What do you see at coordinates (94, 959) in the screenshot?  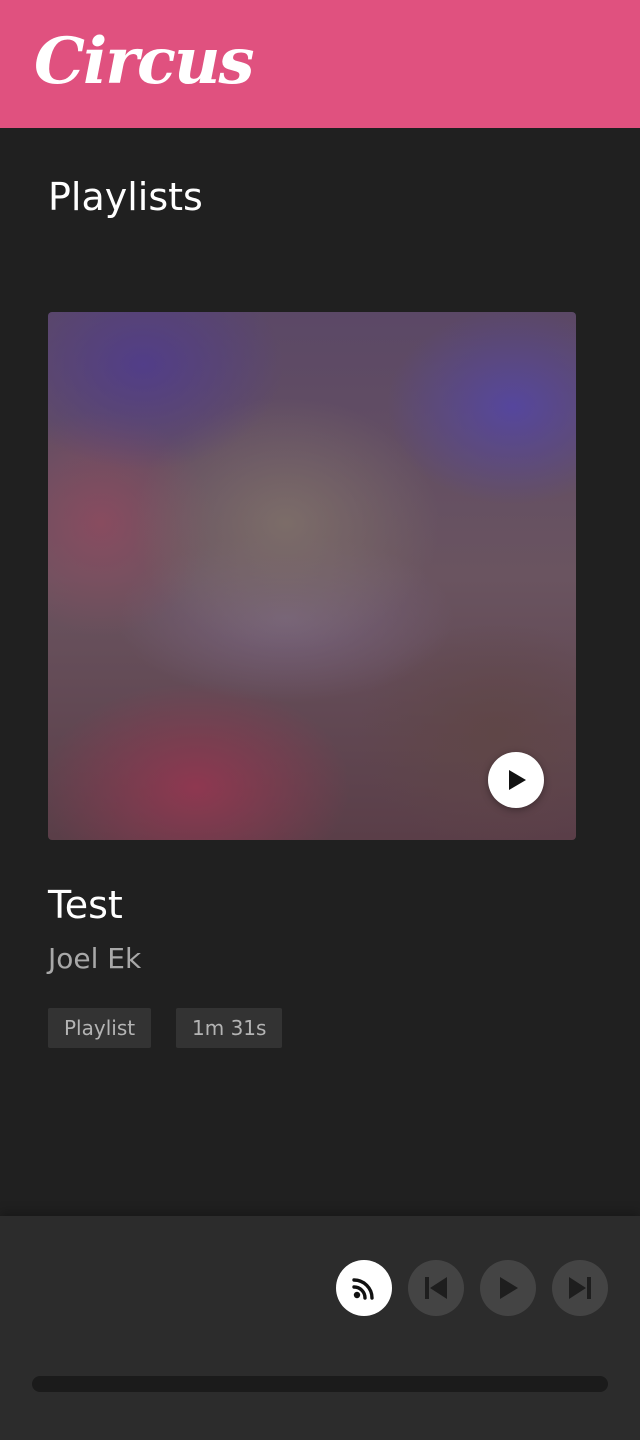 I see `playlist-author: Joel Ek` at bounding box center [94, 959].